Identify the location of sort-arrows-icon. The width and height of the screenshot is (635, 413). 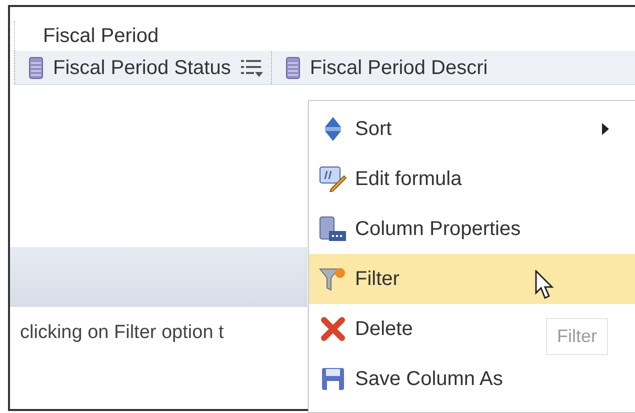
(333, 129).